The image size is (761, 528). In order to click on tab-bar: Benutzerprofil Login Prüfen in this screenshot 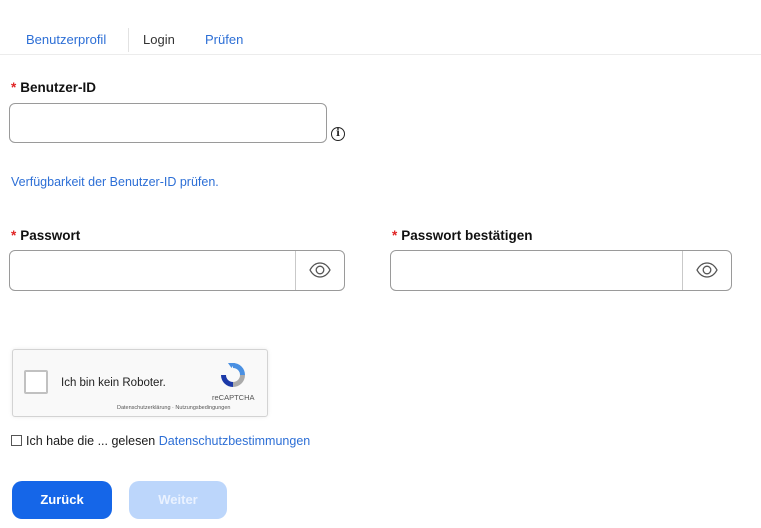, I will do `click(380, 39)`.